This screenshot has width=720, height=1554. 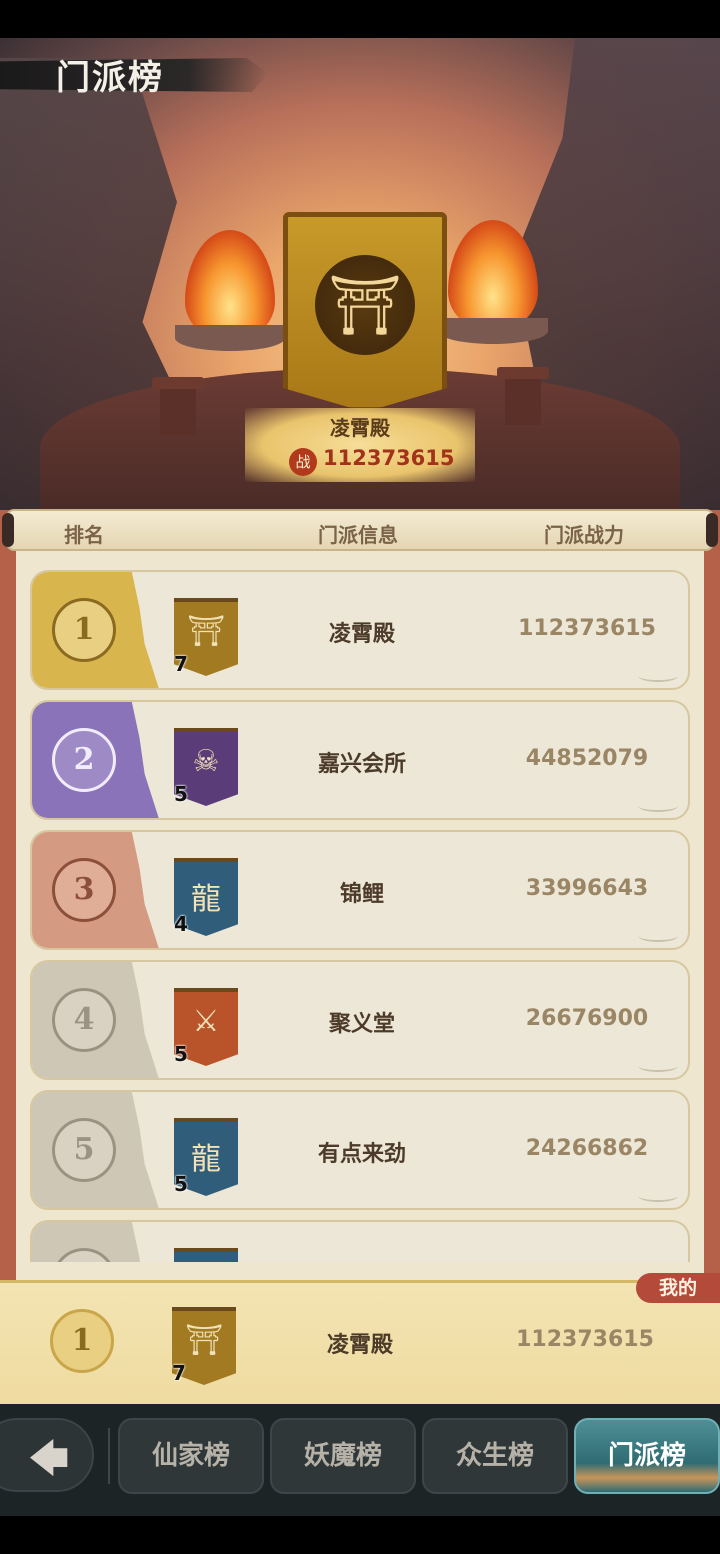 I want to click on table-row: 1 ⛩ 7 凌霄殿 112373615, so click(x=360, y=630).